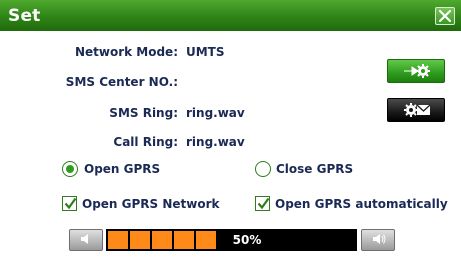 This screenshot has width=461, height=264. I want to click on volume-level-text: 50%, so click(247, 240).